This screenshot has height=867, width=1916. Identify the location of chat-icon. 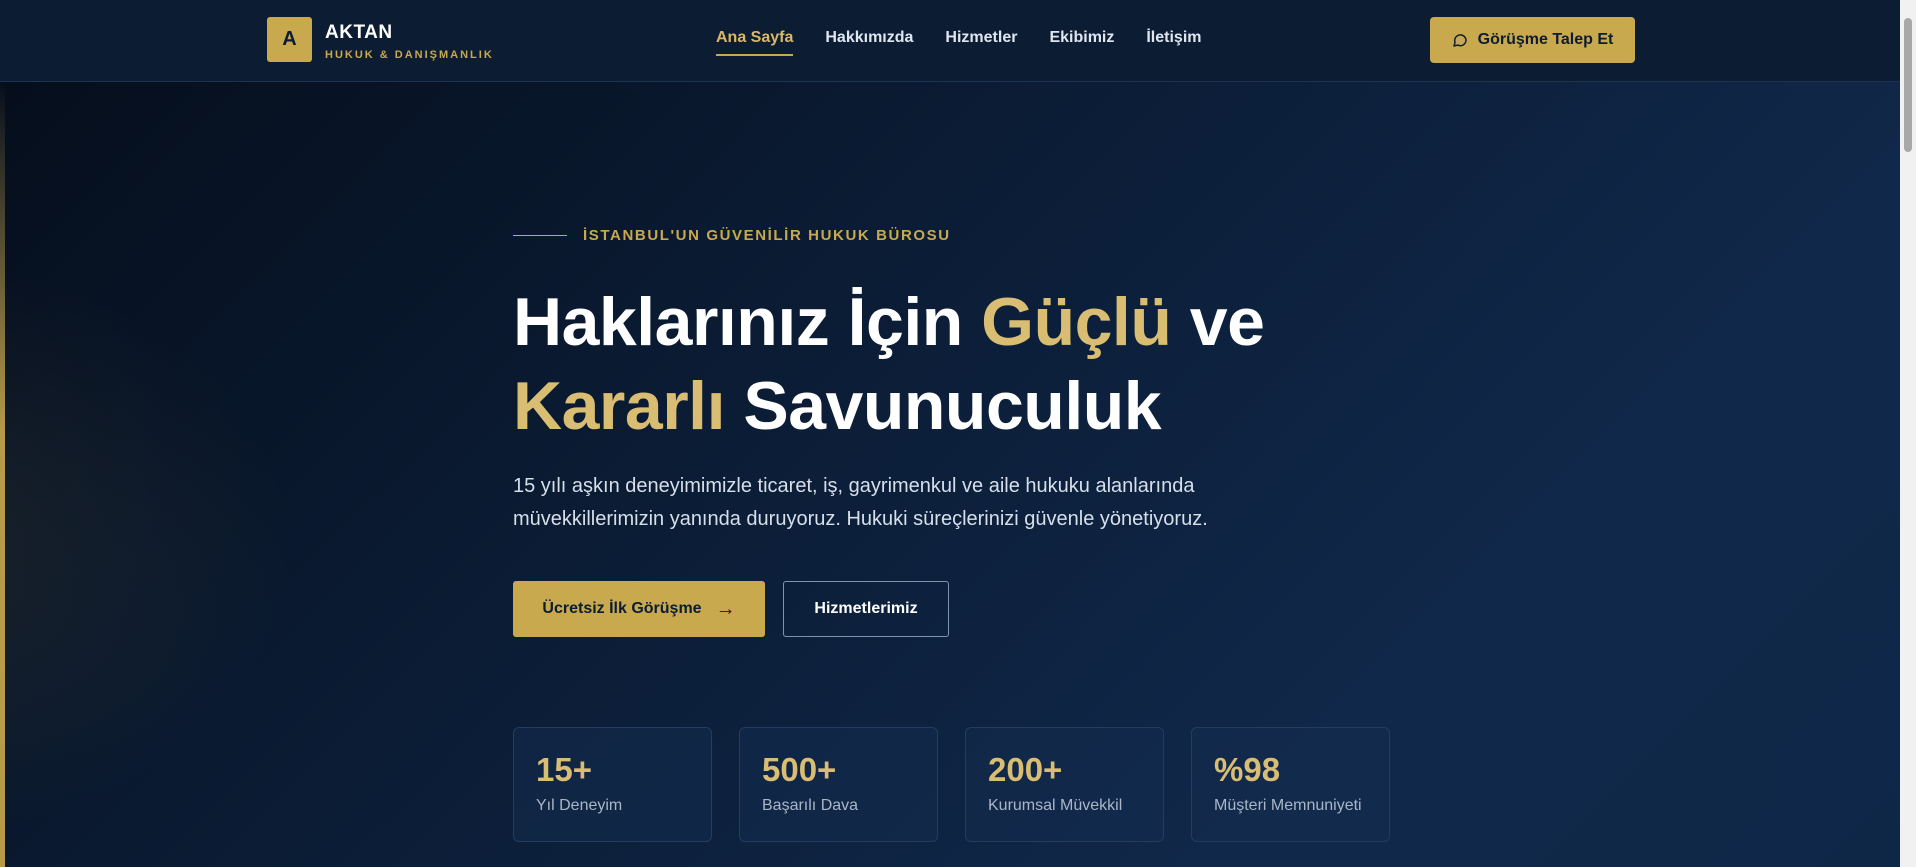
(1459, 40).